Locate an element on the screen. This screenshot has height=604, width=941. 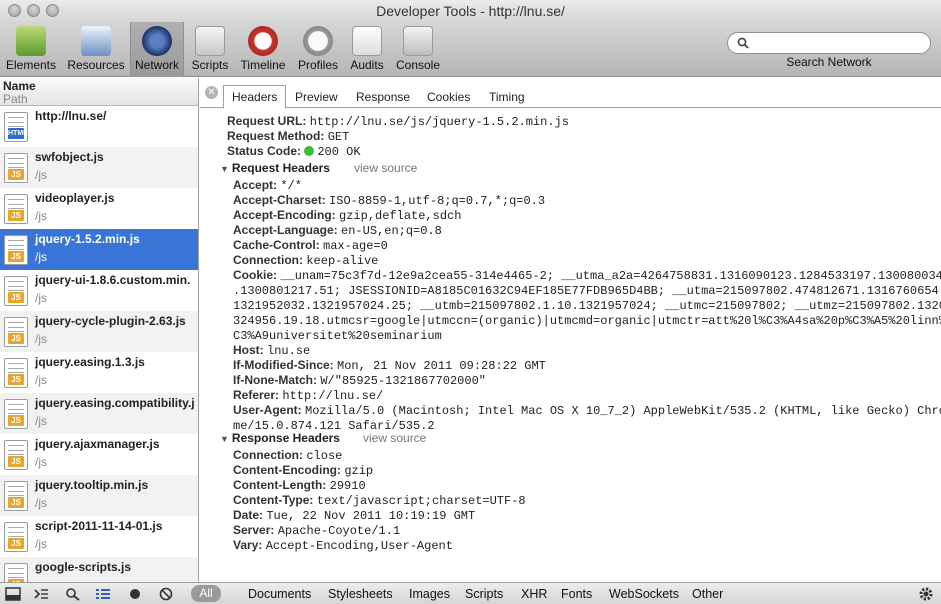
tab-preview: Preview is located at coordinates (316, 97).